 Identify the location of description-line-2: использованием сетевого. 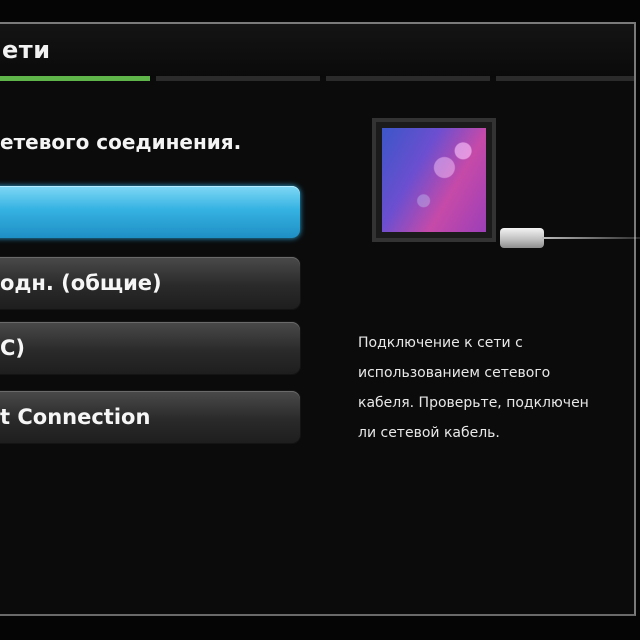
(454, 373).